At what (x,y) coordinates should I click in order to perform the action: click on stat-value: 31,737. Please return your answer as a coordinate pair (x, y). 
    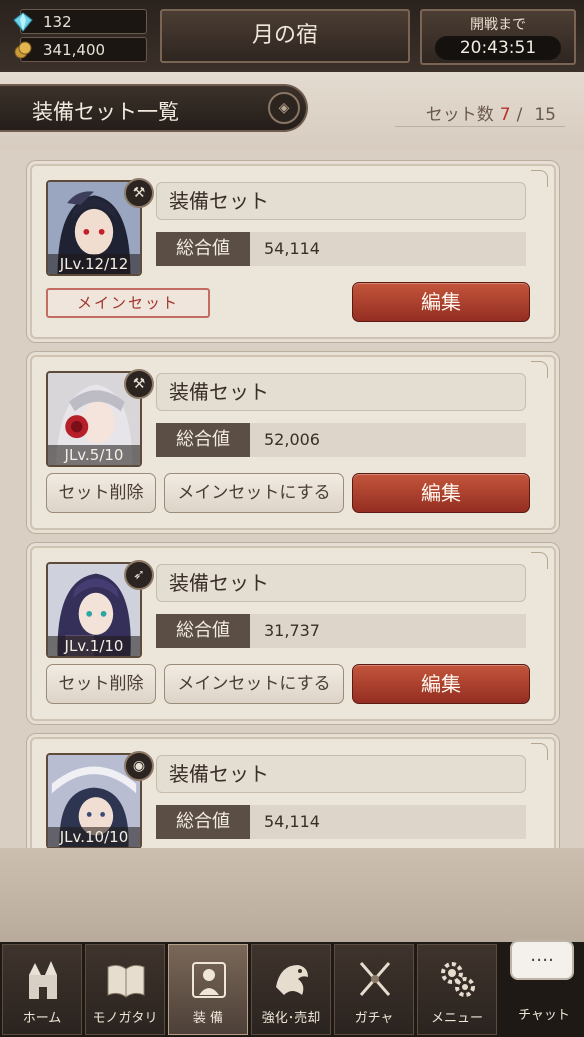
    Looking at the image, I should click on (292, 630).